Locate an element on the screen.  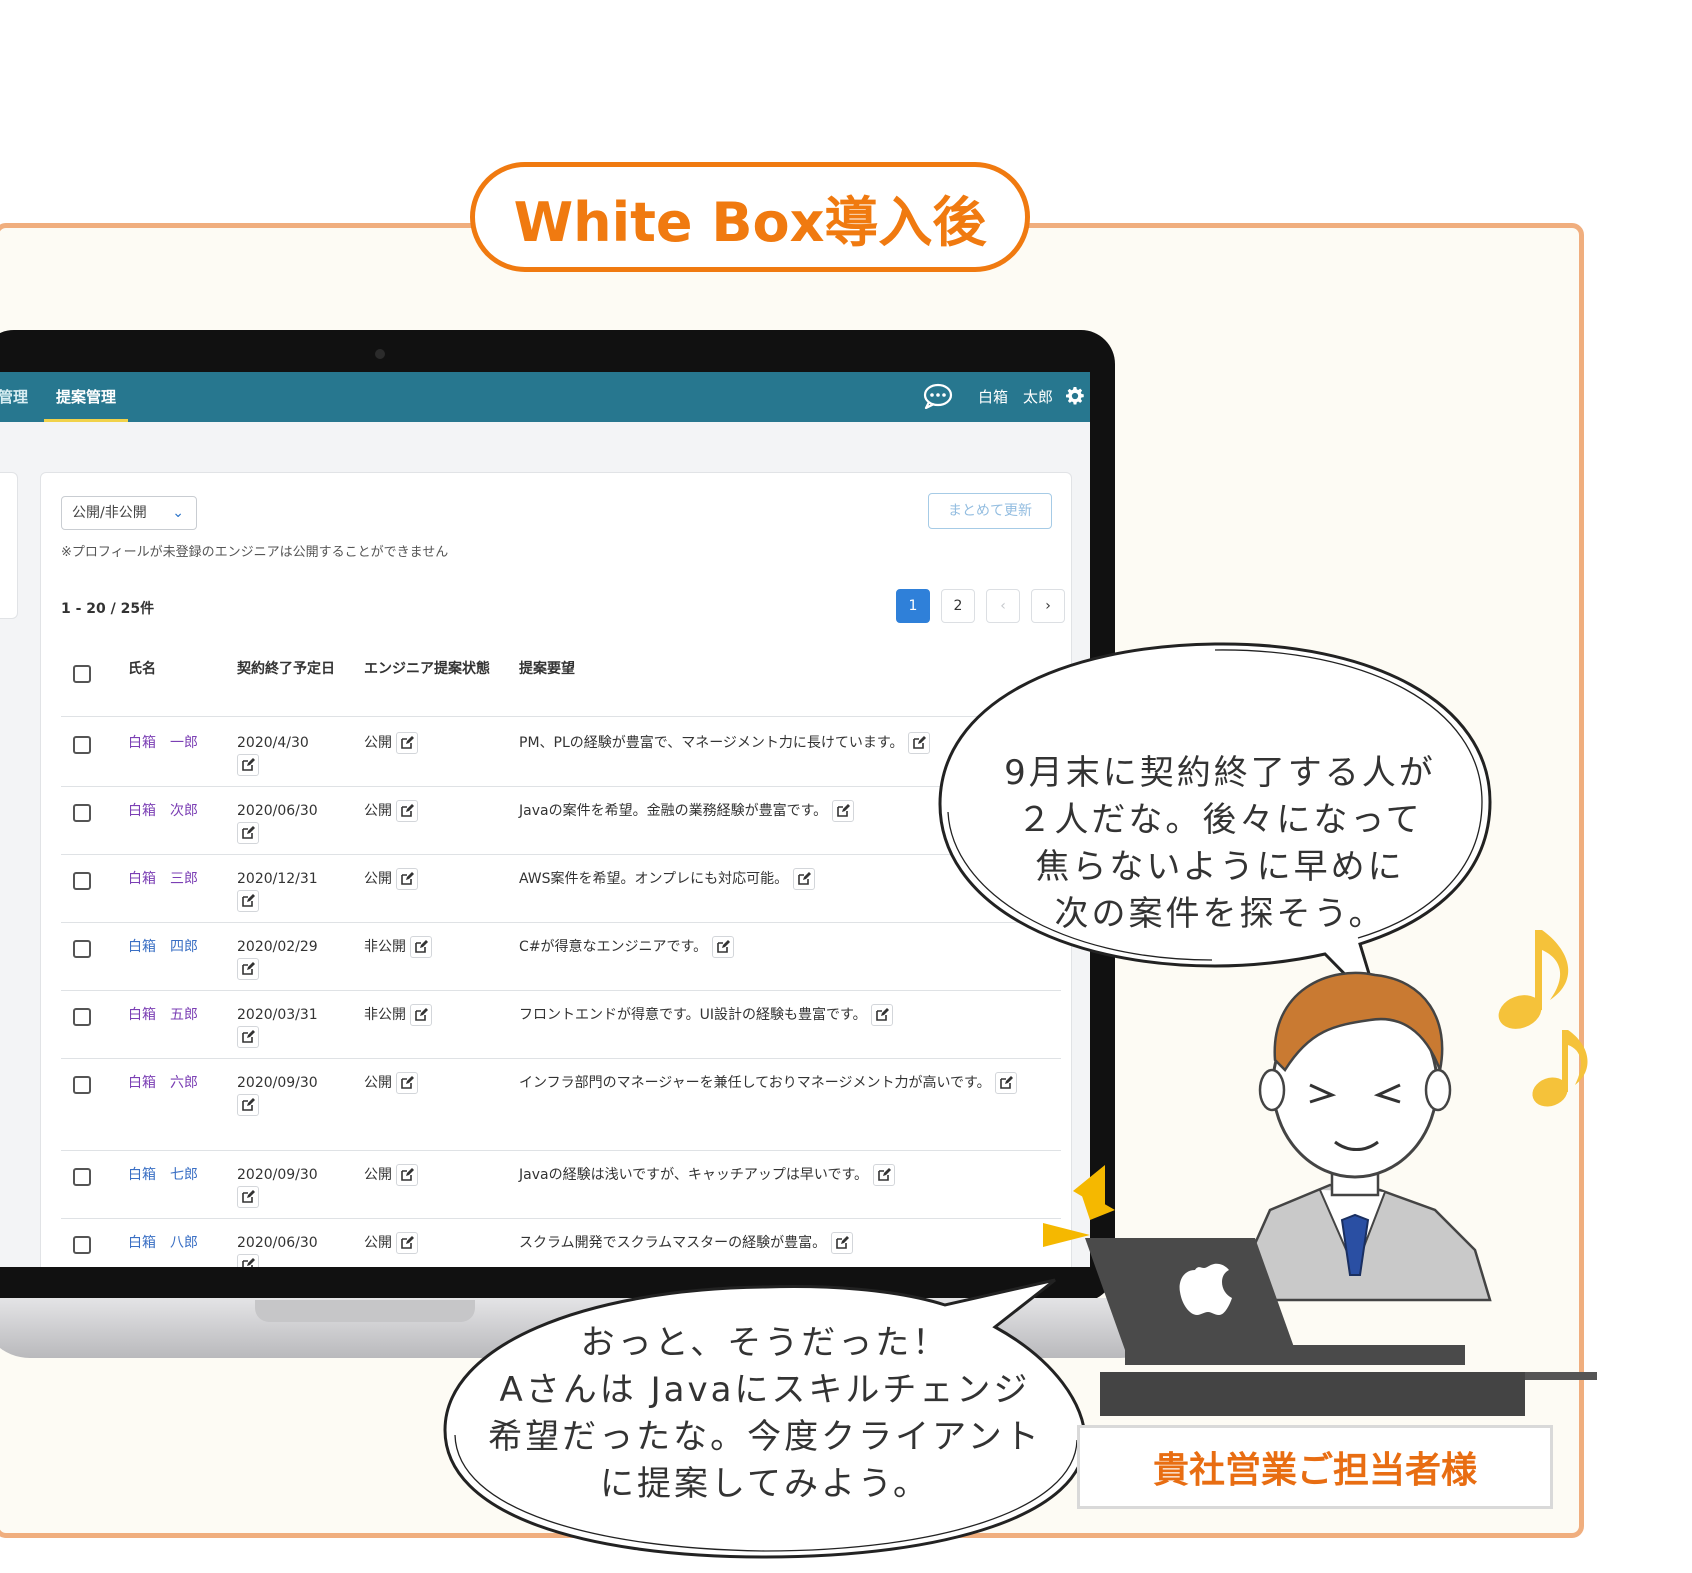
camera-icon is located at coordinates (380, 354).